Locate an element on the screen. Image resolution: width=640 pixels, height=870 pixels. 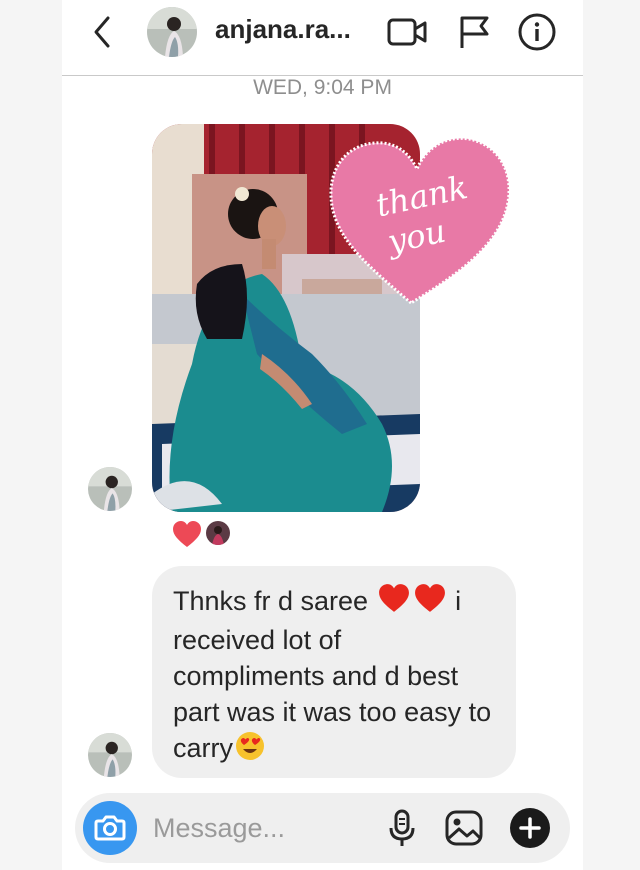
message-composer is located at coordinates (322, 828).